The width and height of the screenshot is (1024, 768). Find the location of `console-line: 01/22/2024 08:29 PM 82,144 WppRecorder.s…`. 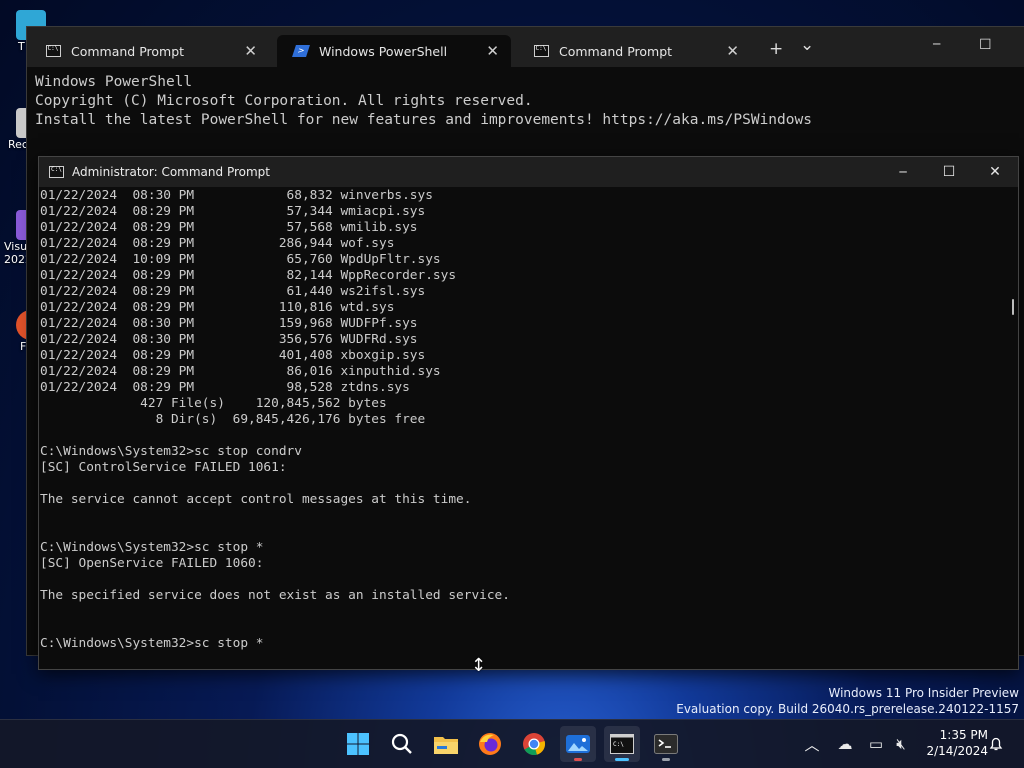

console-line: 01/22/2024 08:29 PM 82,144 WppRecorder.s… is located at coordinates (248, 275).